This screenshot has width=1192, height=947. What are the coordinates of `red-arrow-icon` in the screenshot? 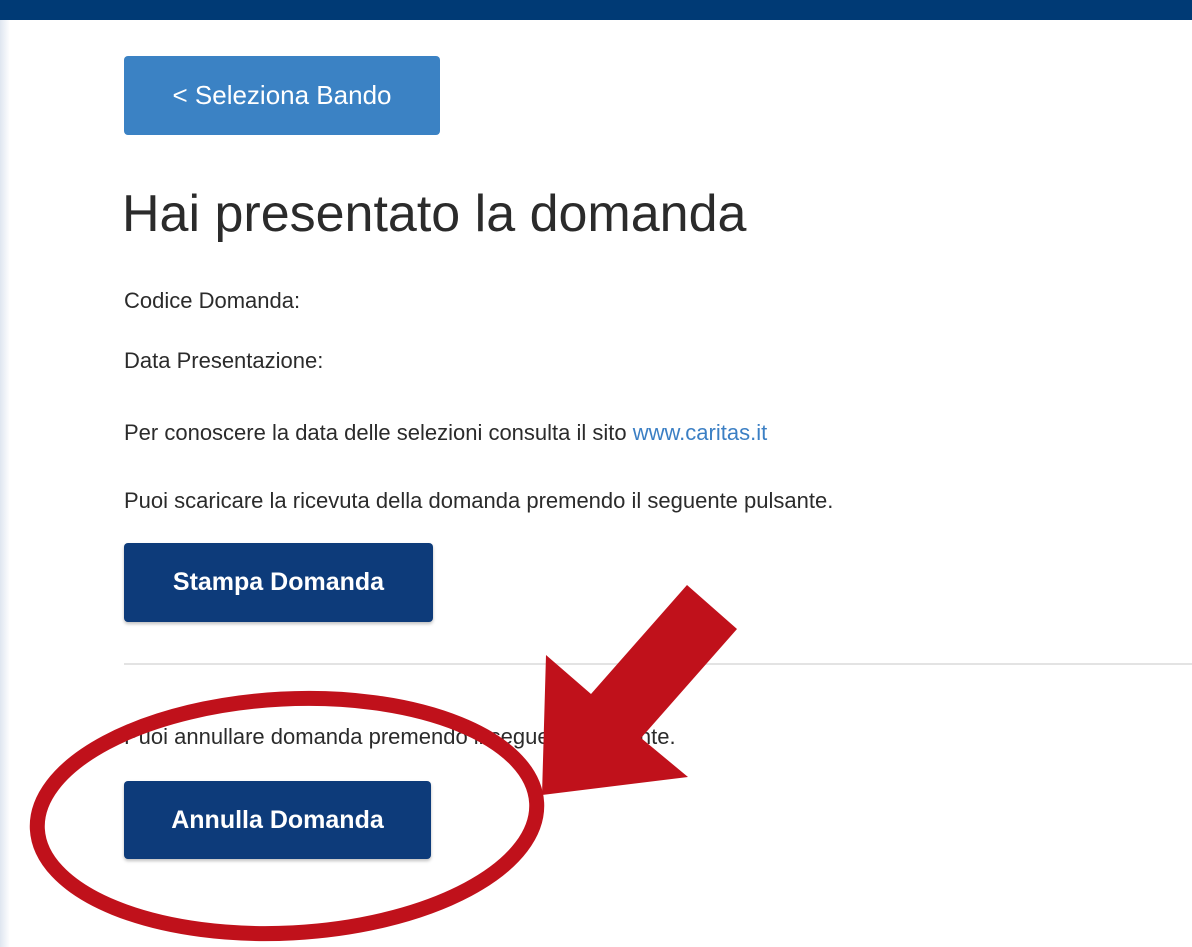 It's located at (639, 690).